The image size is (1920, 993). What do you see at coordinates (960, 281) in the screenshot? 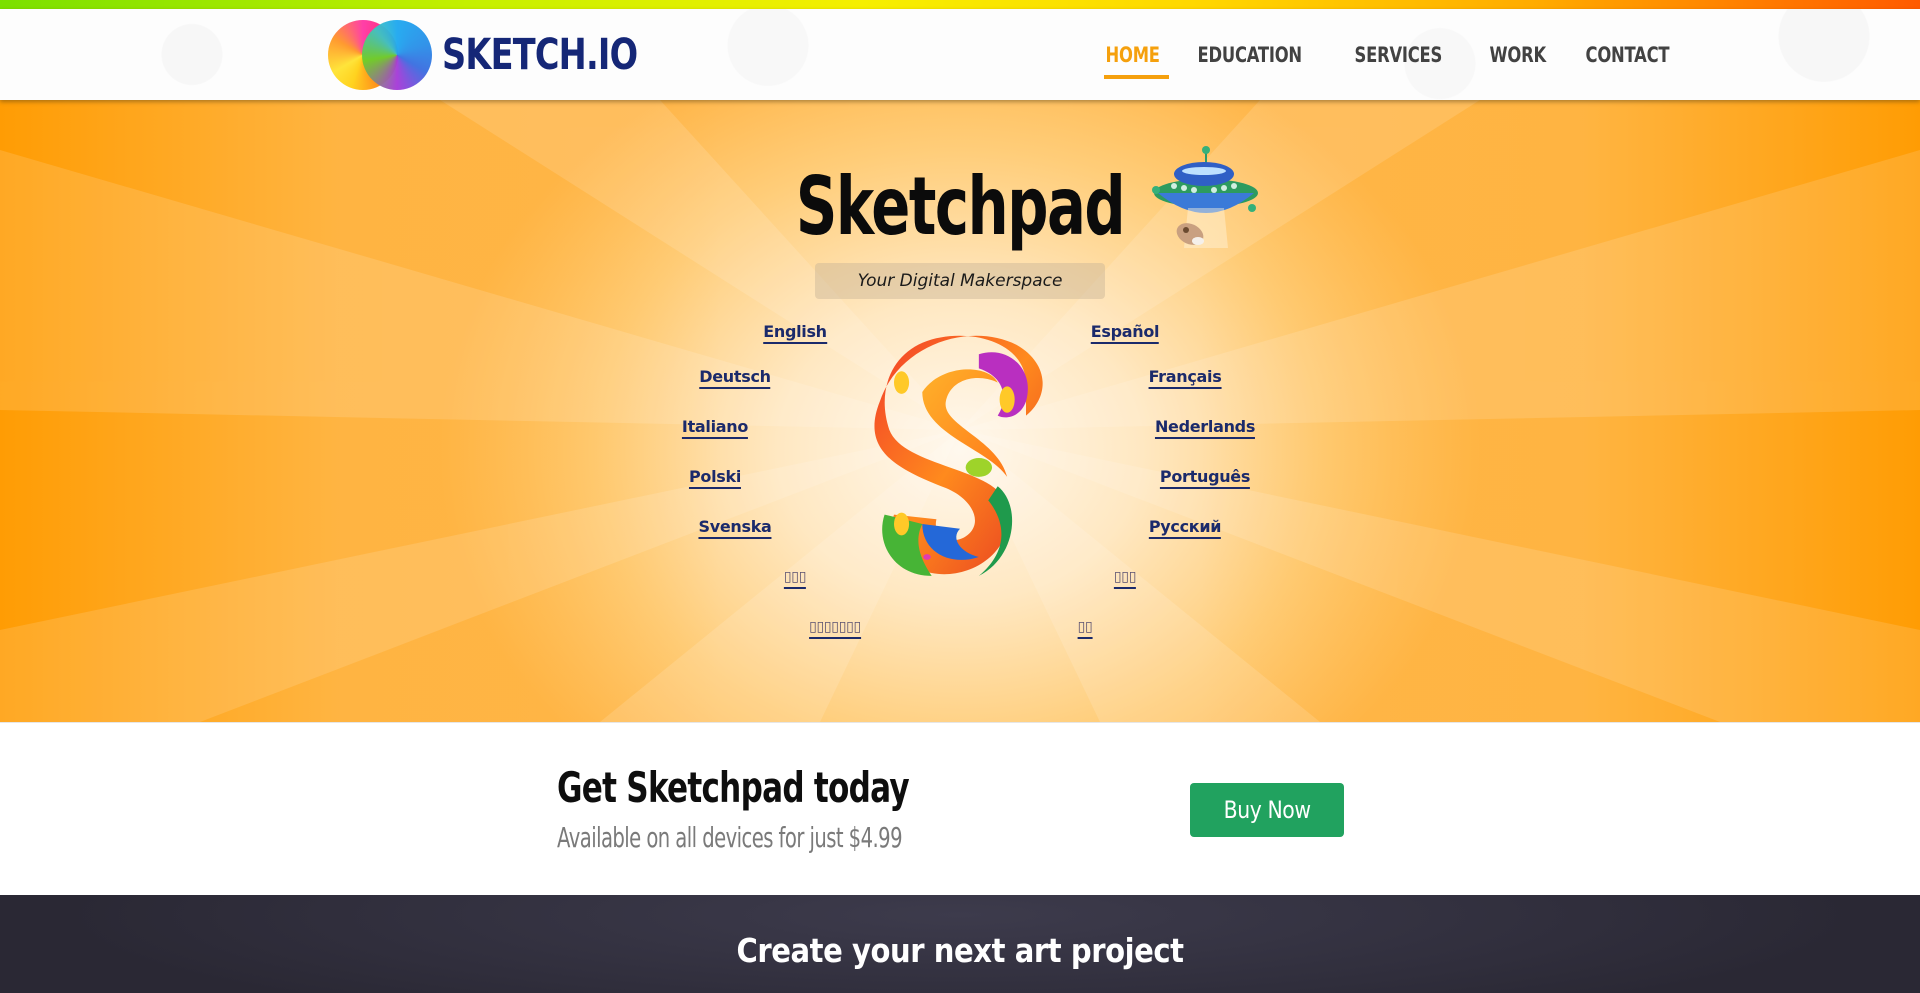
I see `hero-tagline: Your Digital Makerspace` at bounding box center [960, 281].